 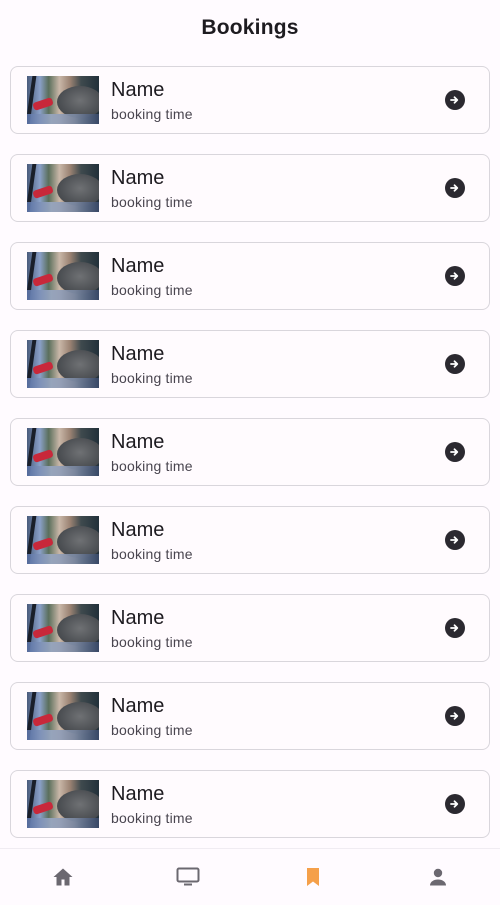 I want to click on nav-item-home, so click(x=62, y=877).